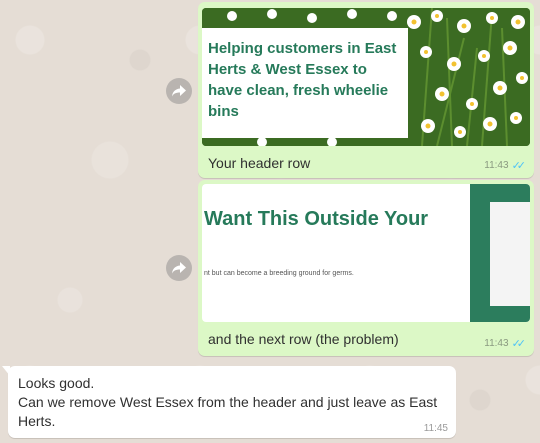 The width and height of the screenshot is (540, 443). I want to click on message-time: 11:45, so click(435, 428).